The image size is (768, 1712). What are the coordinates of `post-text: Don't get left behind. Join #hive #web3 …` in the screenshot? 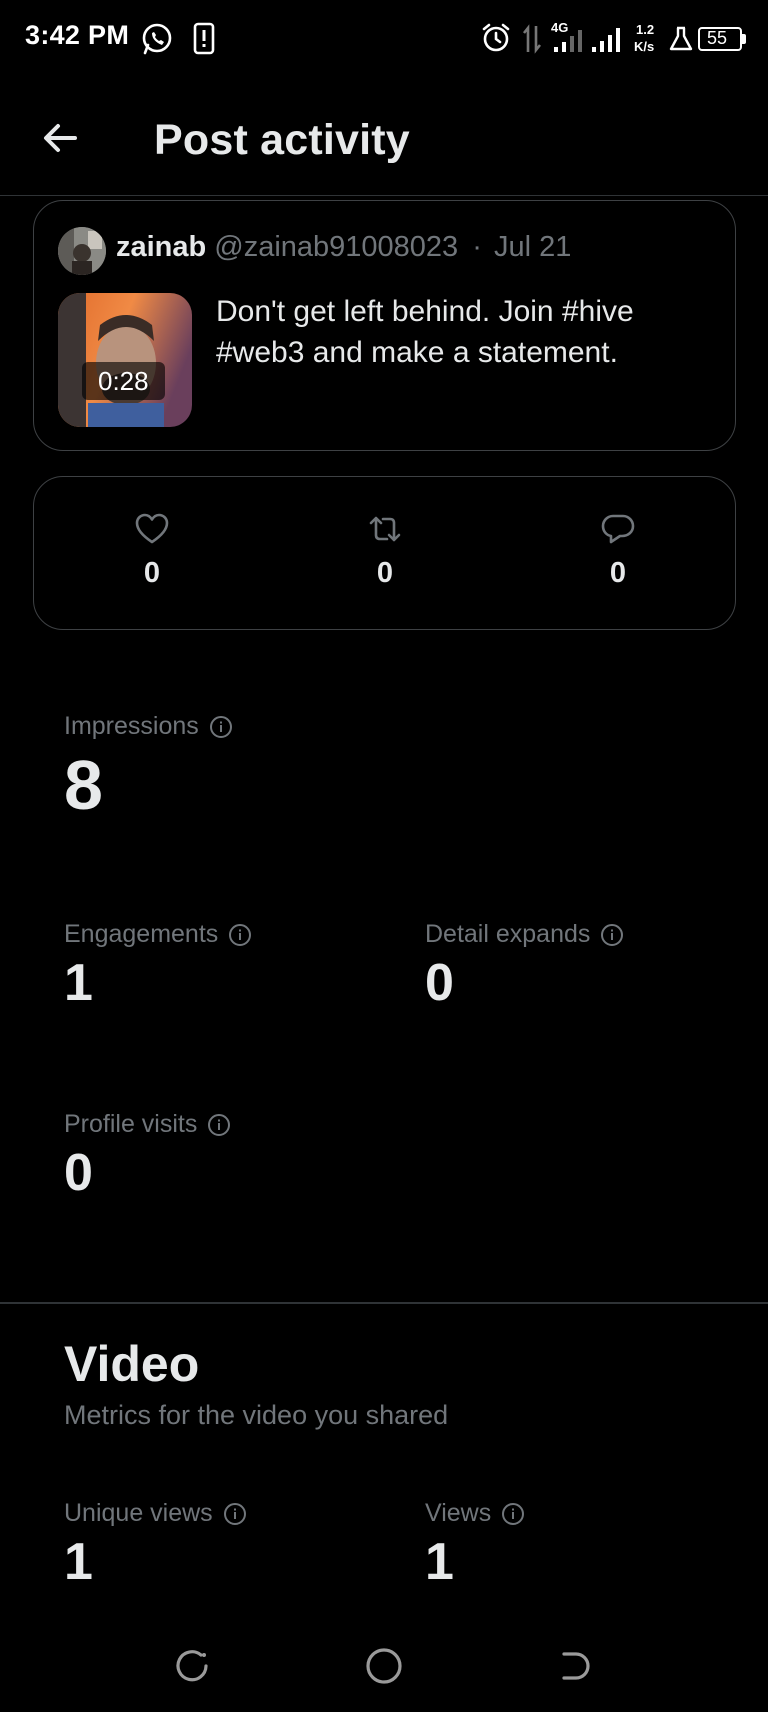 It's located at (425, 332).